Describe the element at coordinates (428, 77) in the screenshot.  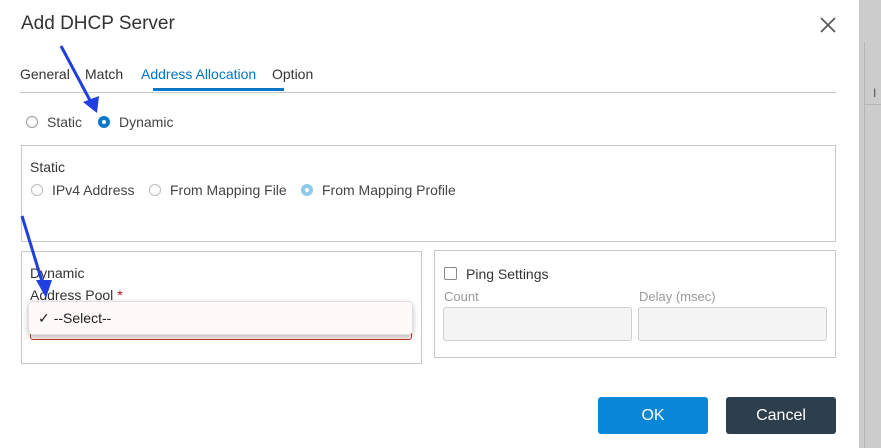
I see `tab-bar: General Match Address Allocation Option` at that location.